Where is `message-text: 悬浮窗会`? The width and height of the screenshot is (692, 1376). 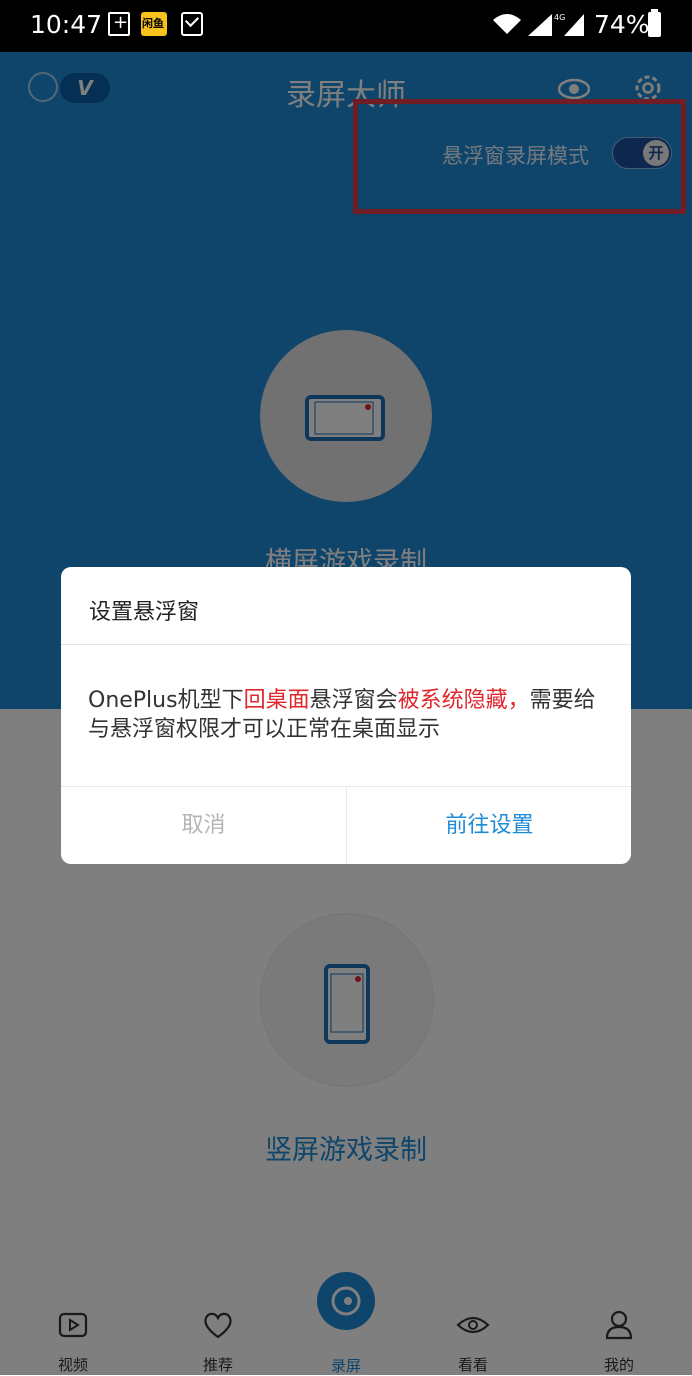 message-text: 悬浮窗会 is located at coordinates (353, 700).